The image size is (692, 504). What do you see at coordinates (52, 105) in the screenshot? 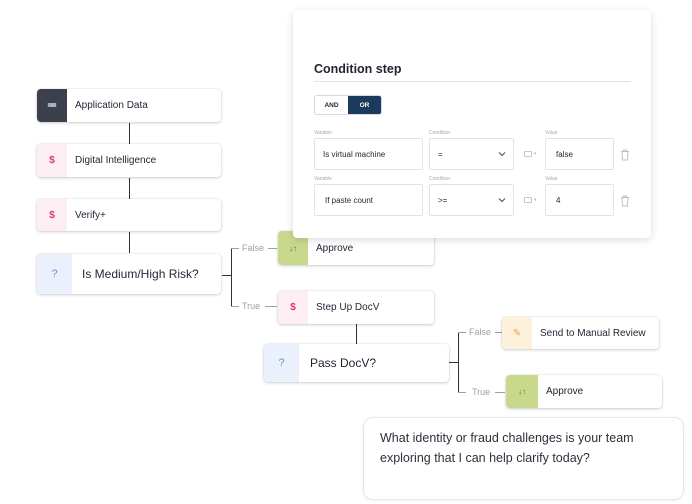
I see `list-icon: ≔` at bounding box center [52, 105].